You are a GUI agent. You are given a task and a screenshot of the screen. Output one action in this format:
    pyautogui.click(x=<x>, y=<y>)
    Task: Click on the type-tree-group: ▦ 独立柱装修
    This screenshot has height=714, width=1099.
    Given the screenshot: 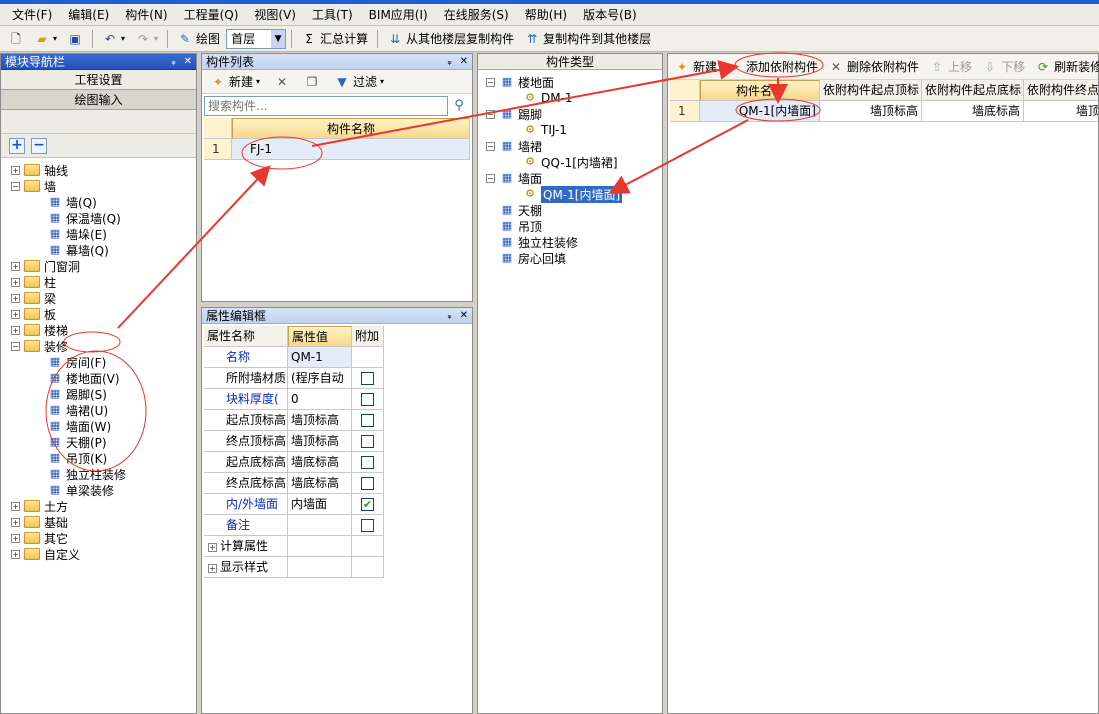 What is the action you would take?
    pyautogui.click(x=532, y=242)
    